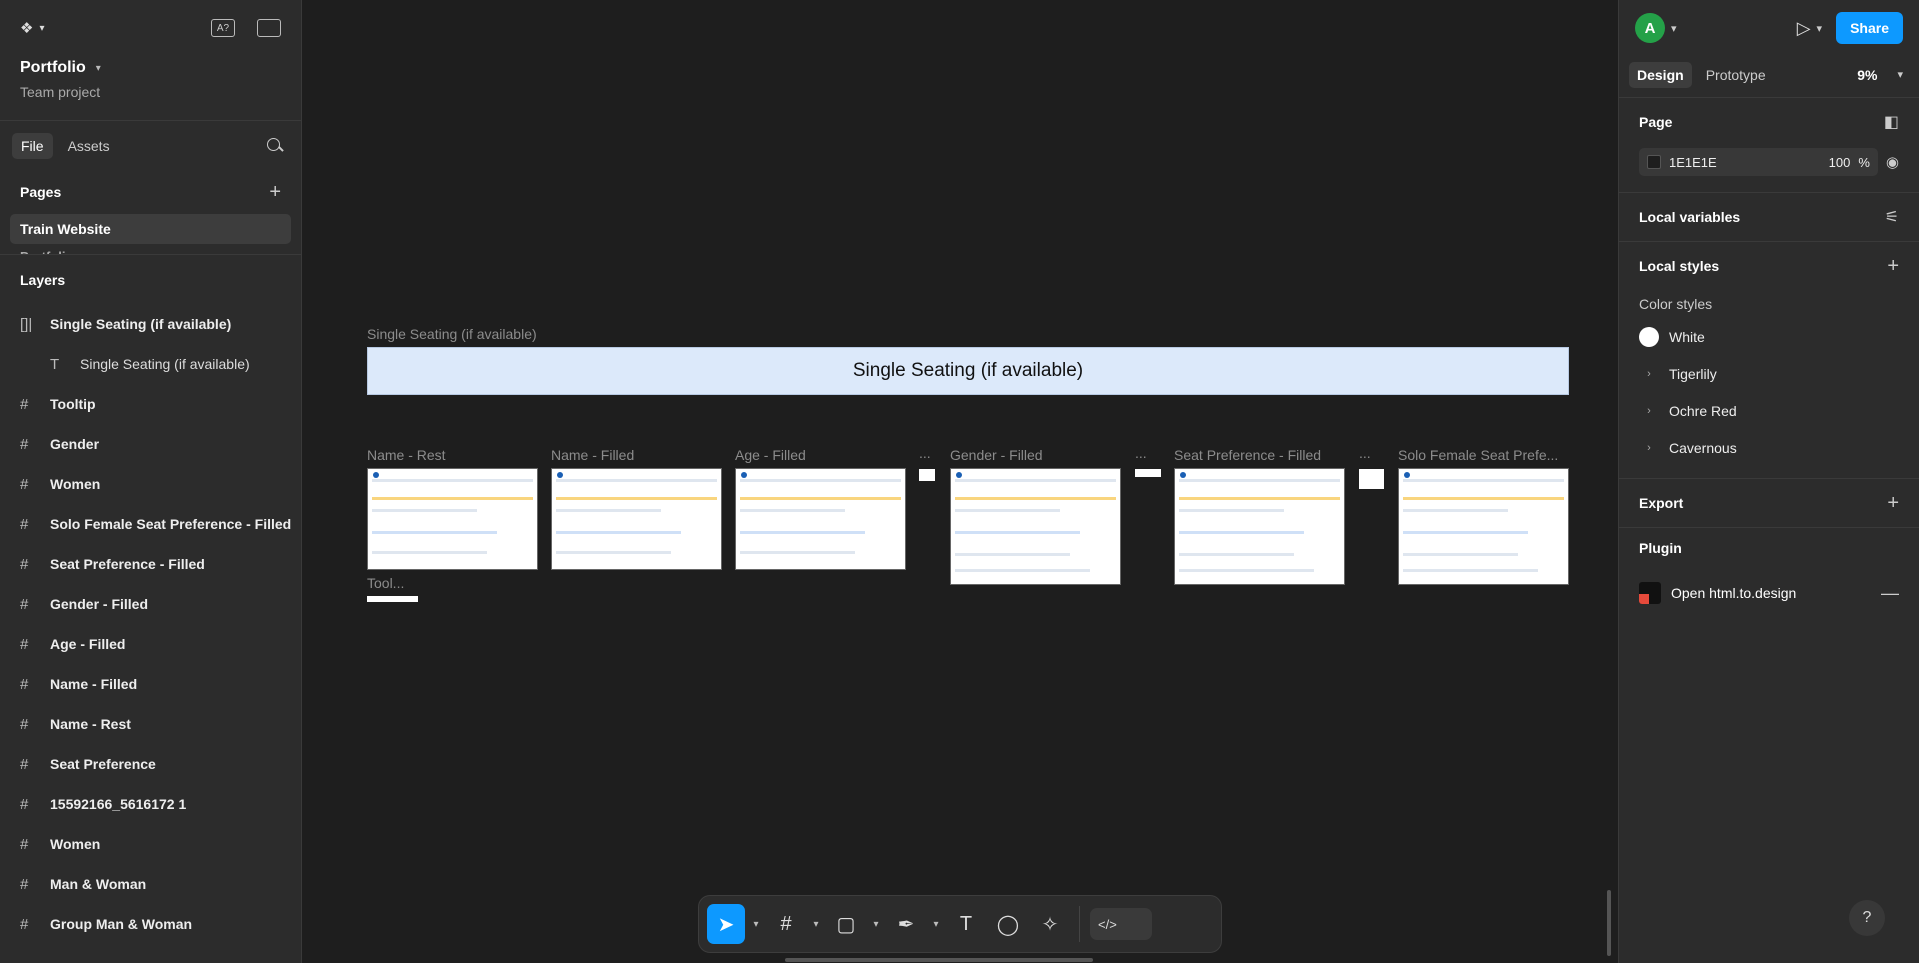 This screenshot has height=963, width=1919. I want to click on add-export-icon: +, so click(1893, 503).